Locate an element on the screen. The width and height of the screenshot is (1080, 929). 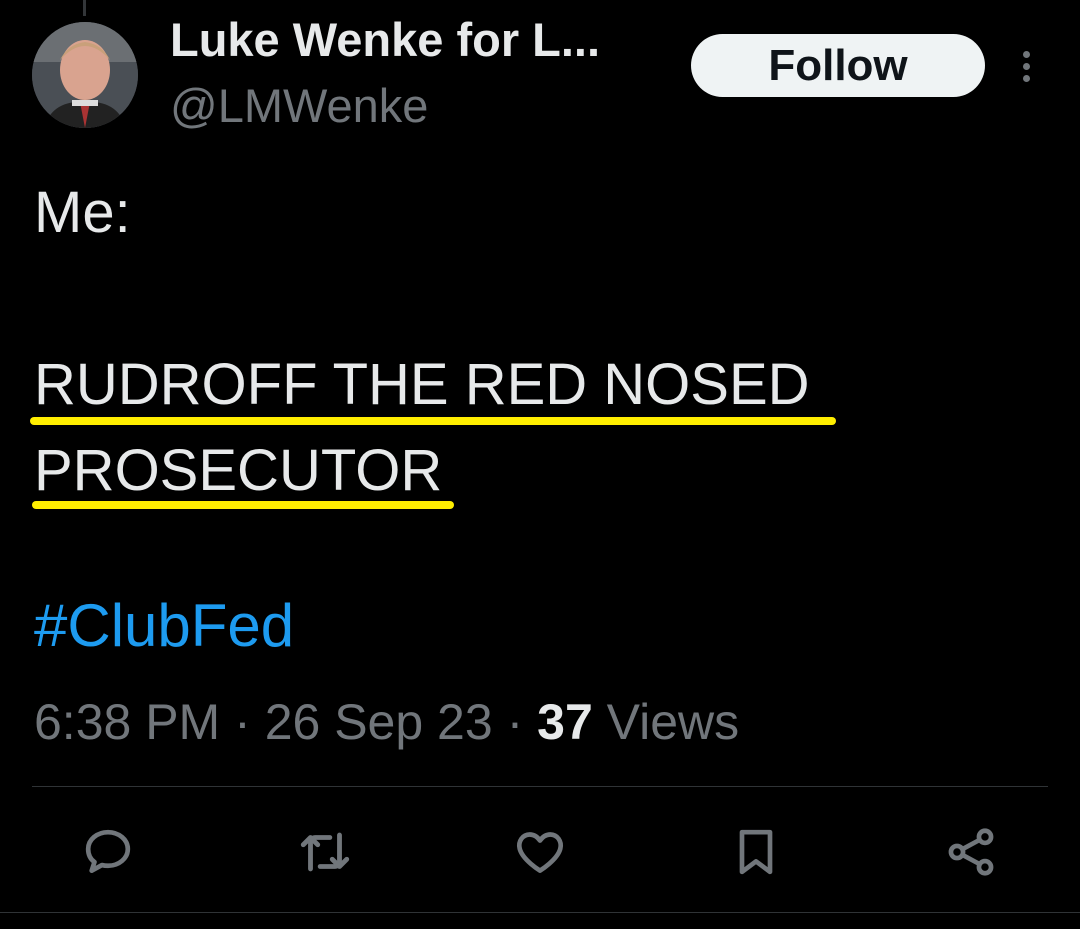
views-label: Views is located at coordinates (673, 722).